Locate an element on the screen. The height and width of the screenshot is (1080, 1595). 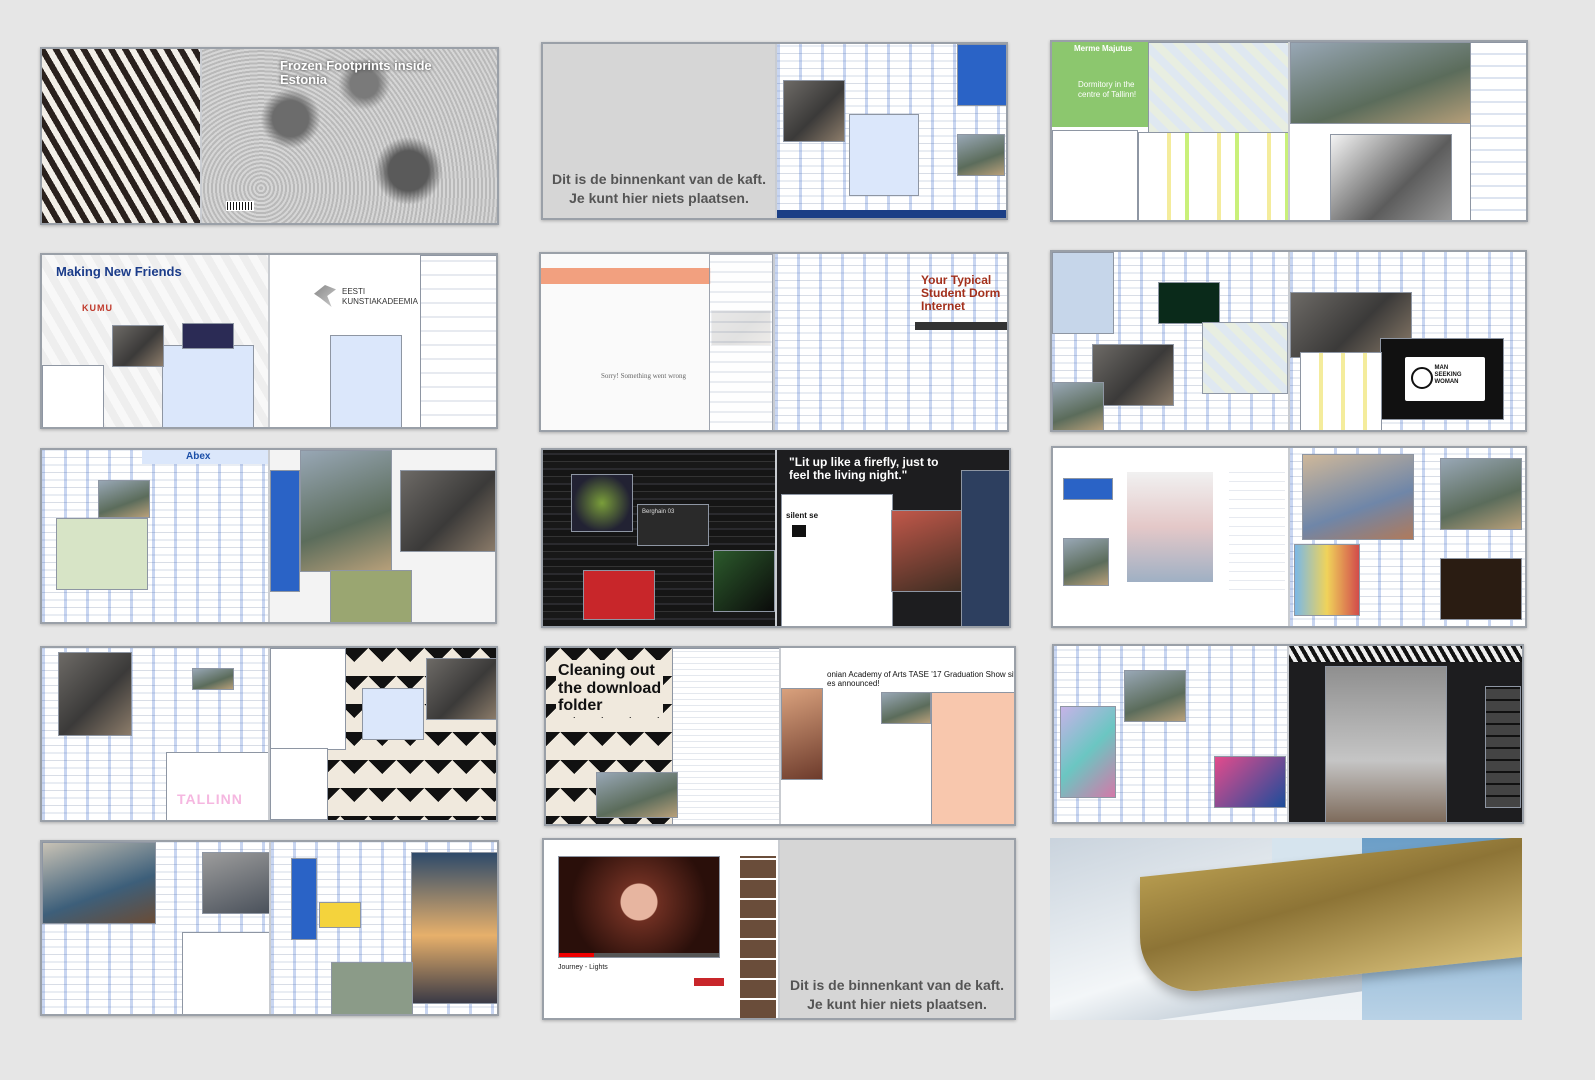
chat-list is located at coordinates (73, 396).